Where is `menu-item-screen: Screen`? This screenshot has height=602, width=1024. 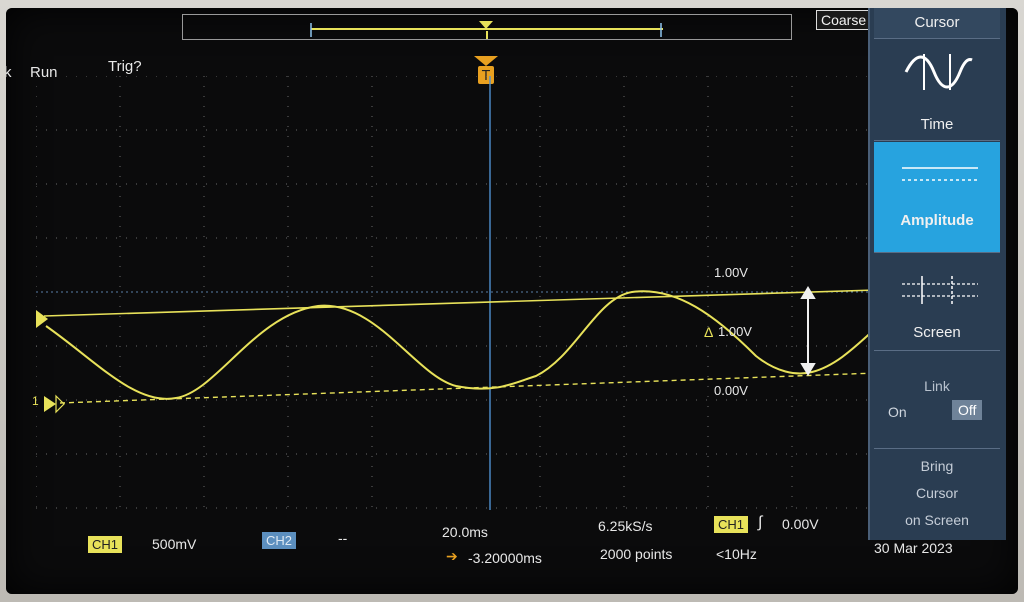 menu-item-screen: Screen is located at coordinates (937, 302).